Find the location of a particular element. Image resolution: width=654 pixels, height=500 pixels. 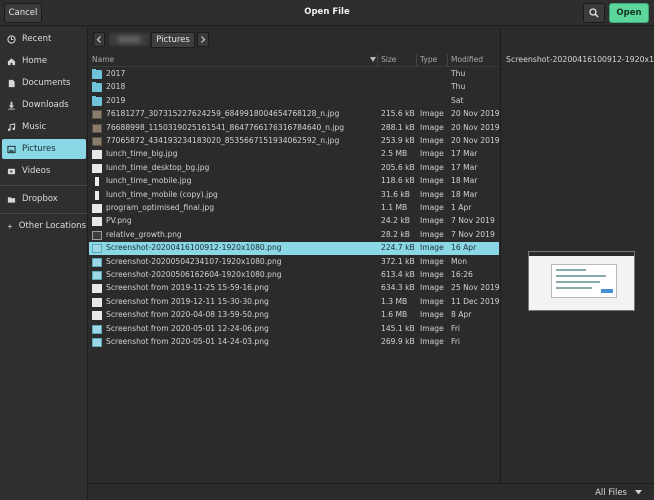

dialog-title: Open File is located at coordinates (327, 12).